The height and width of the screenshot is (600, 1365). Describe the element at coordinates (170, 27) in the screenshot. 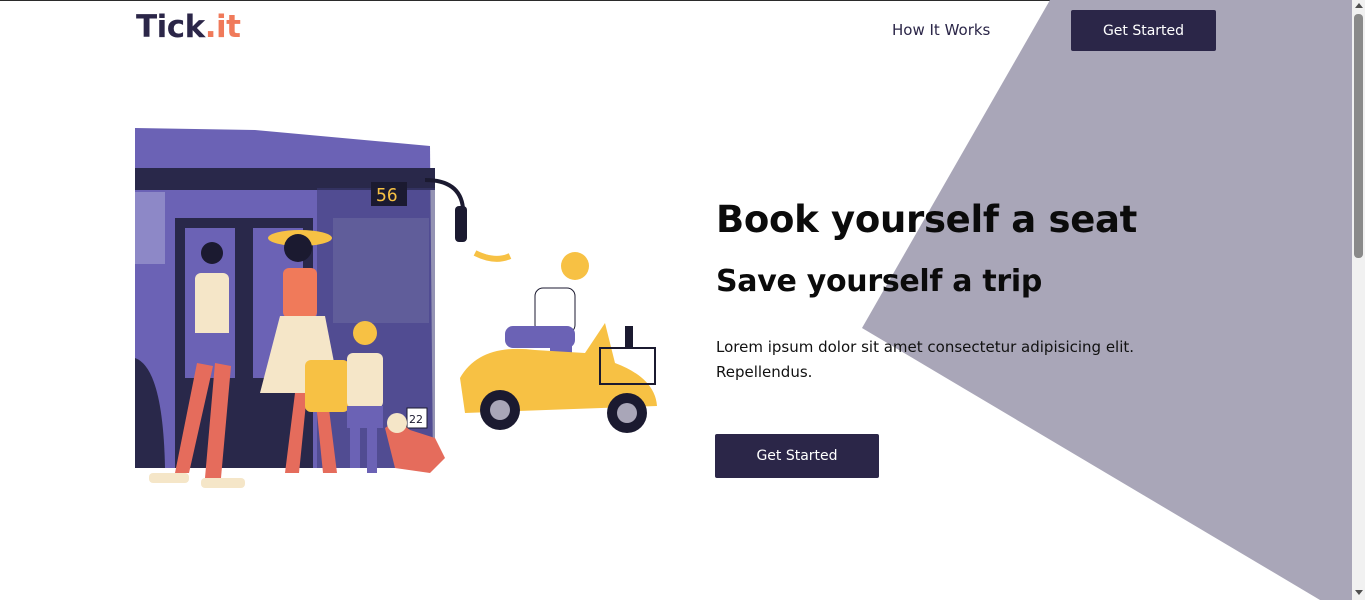

I see `logo-main-text: Tick` at that location.